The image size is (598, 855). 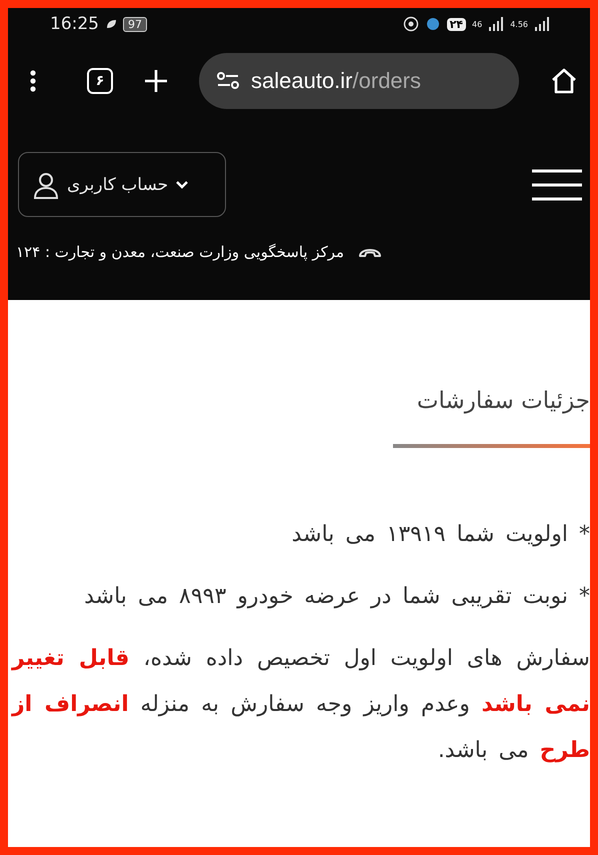 What do you see at coordinates (519, 24) in the screenshot?
I see `network-label: 4.56` at bounding box center [519, 24].